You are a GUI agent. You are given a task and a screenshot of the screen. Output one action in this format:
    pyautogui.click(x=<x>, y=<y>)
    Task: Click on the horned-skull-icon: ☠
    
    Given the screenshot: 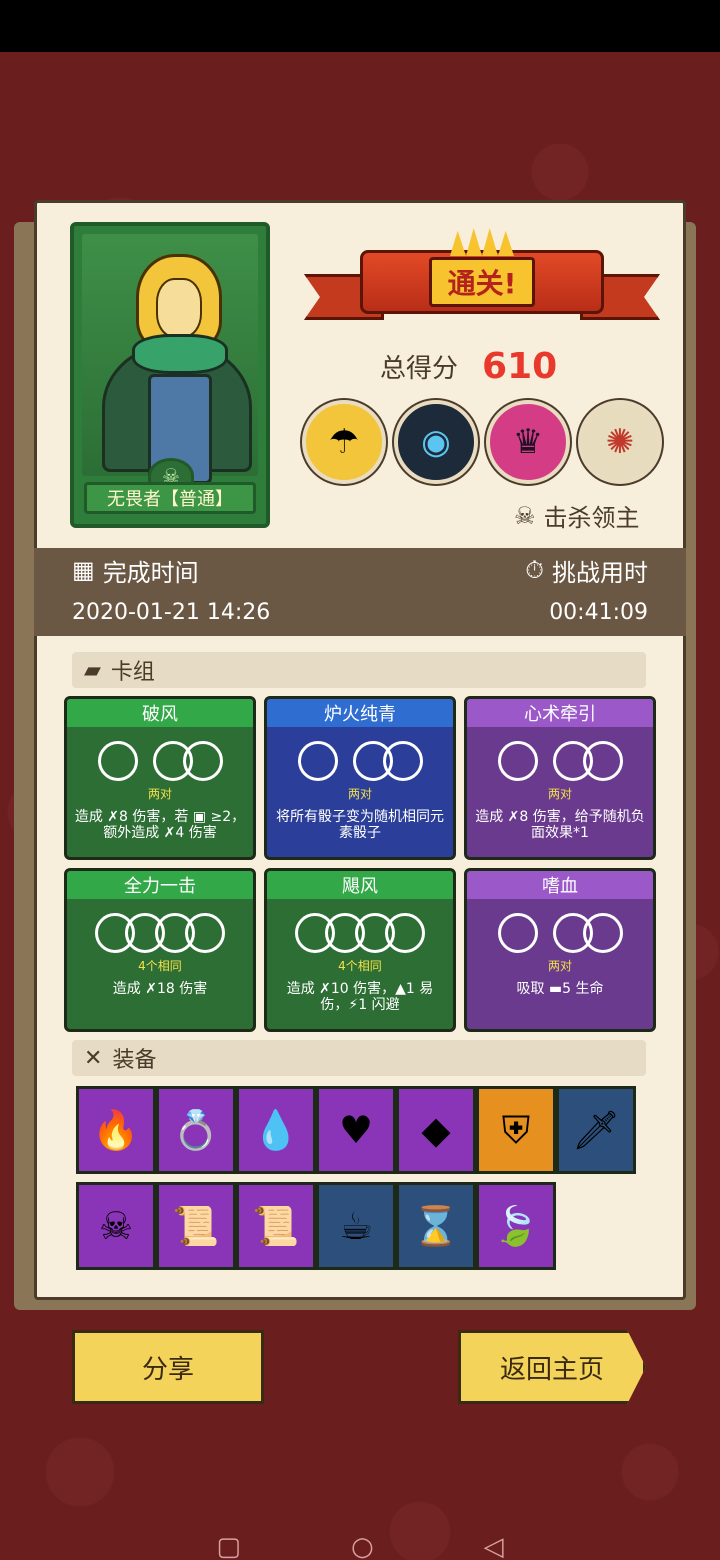 What is the action you would take?
    pyautogui.click(x=525, y=515)
    